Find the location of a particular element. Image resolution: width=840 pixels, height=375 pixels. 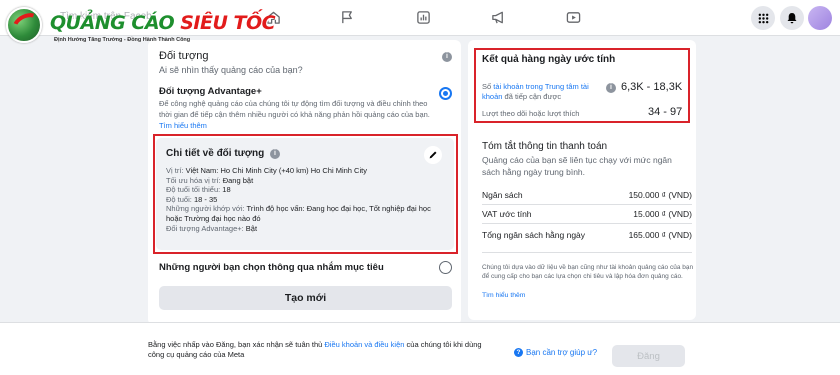

menu-grid-icon is located at coordinates (763, 18).